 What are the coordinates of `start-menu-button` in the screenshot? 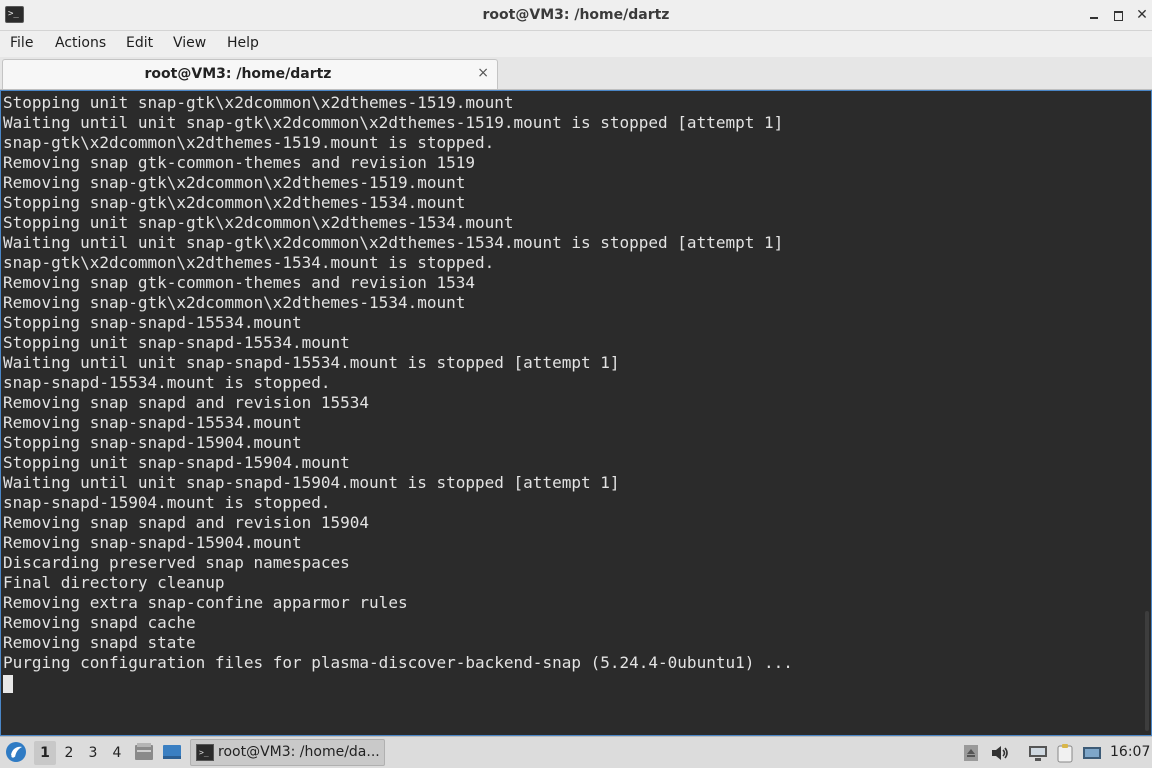 It's located at (16, 752).